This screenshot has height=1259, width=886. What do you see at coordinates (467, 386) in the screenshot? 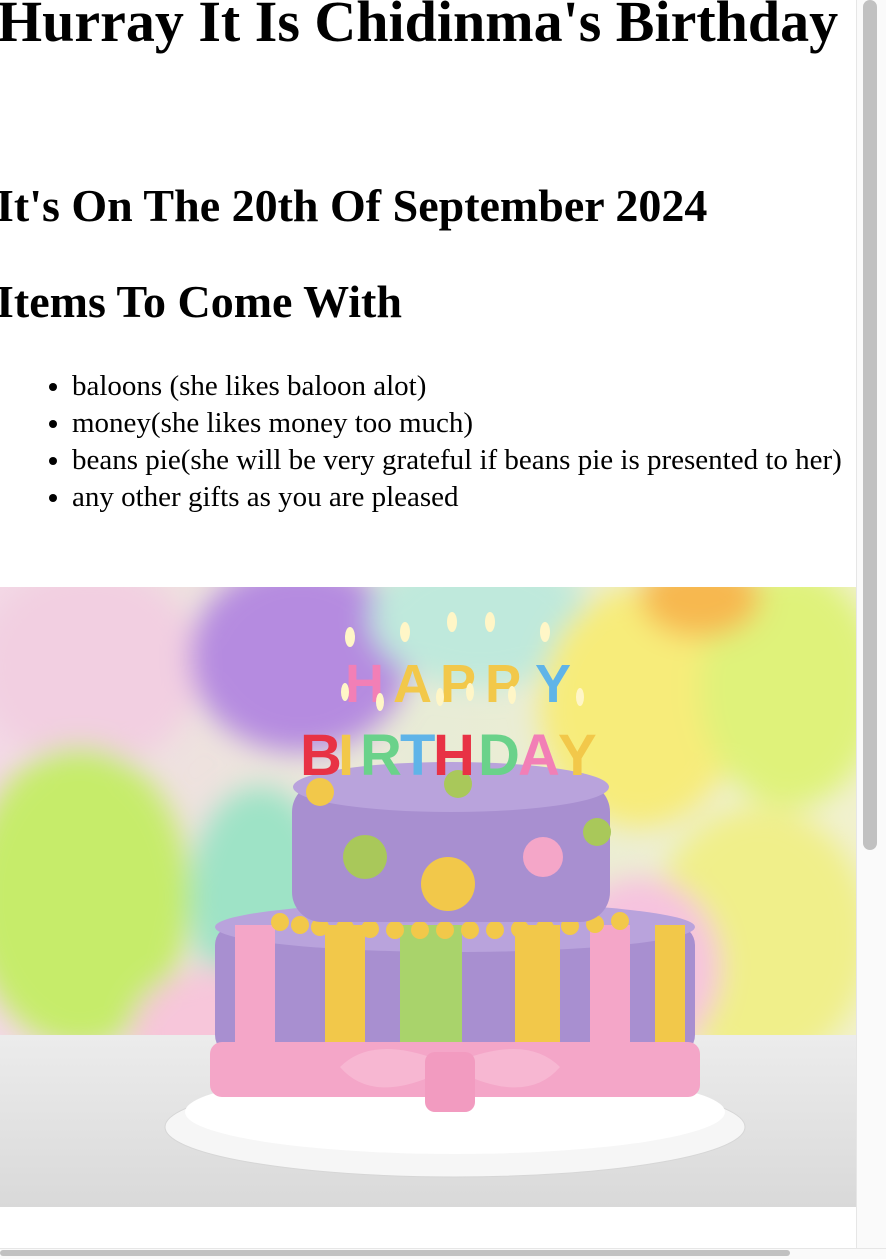
I see `list-item: baloons (she likes baloon alot)` at bounding box center [467, 386].